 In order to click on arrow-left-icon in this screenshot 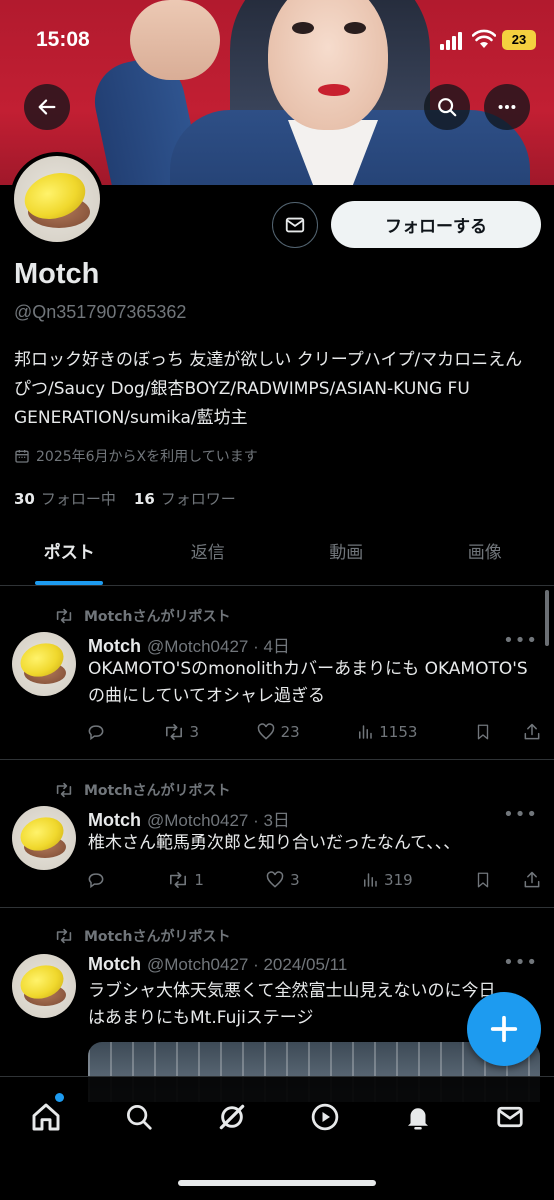, I will do `click(47, 107)`.